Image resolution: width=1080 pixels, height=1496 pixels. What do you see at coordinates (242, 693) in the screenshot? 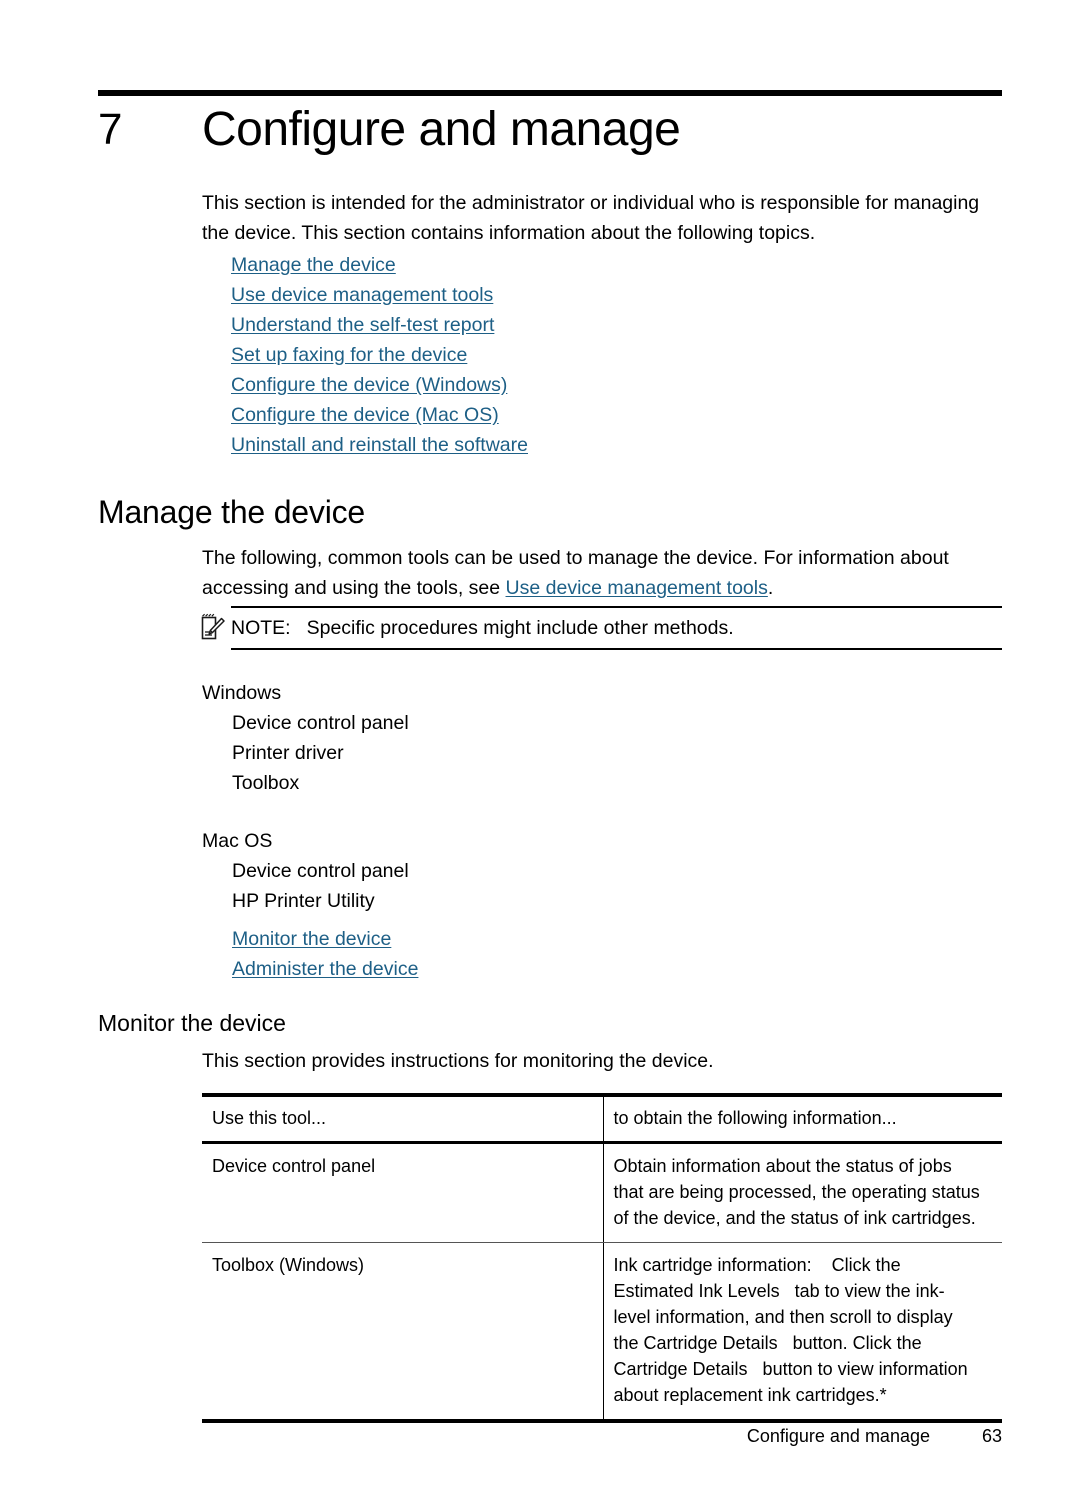
I see `platform-name-windows: Windows` at bounding box center [242, 693].